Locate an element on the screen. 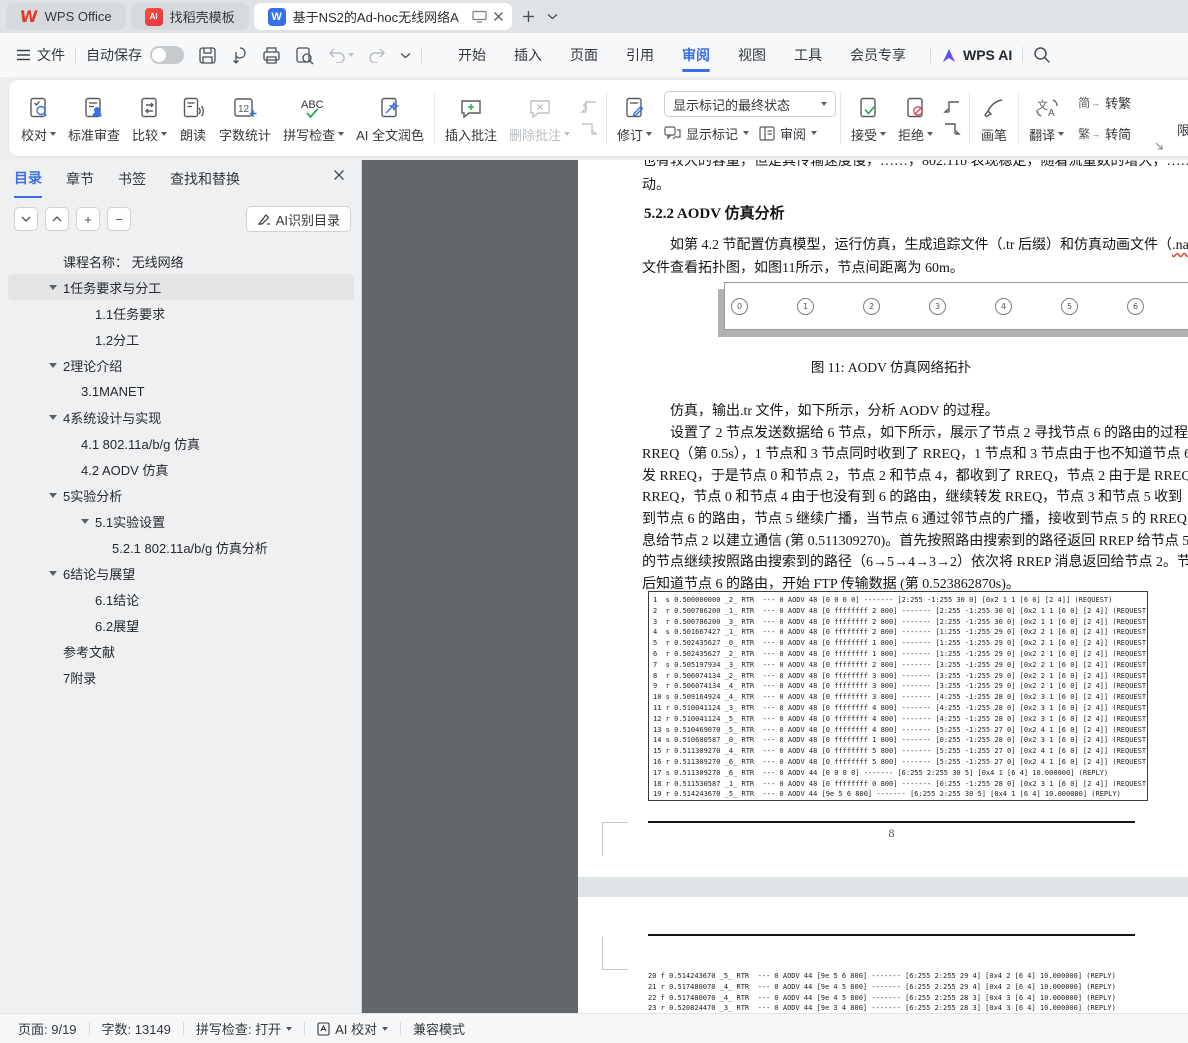 The image size is (1188, 1043). tab-wps-office: W WPS Office is located at coordinates (66, 16).